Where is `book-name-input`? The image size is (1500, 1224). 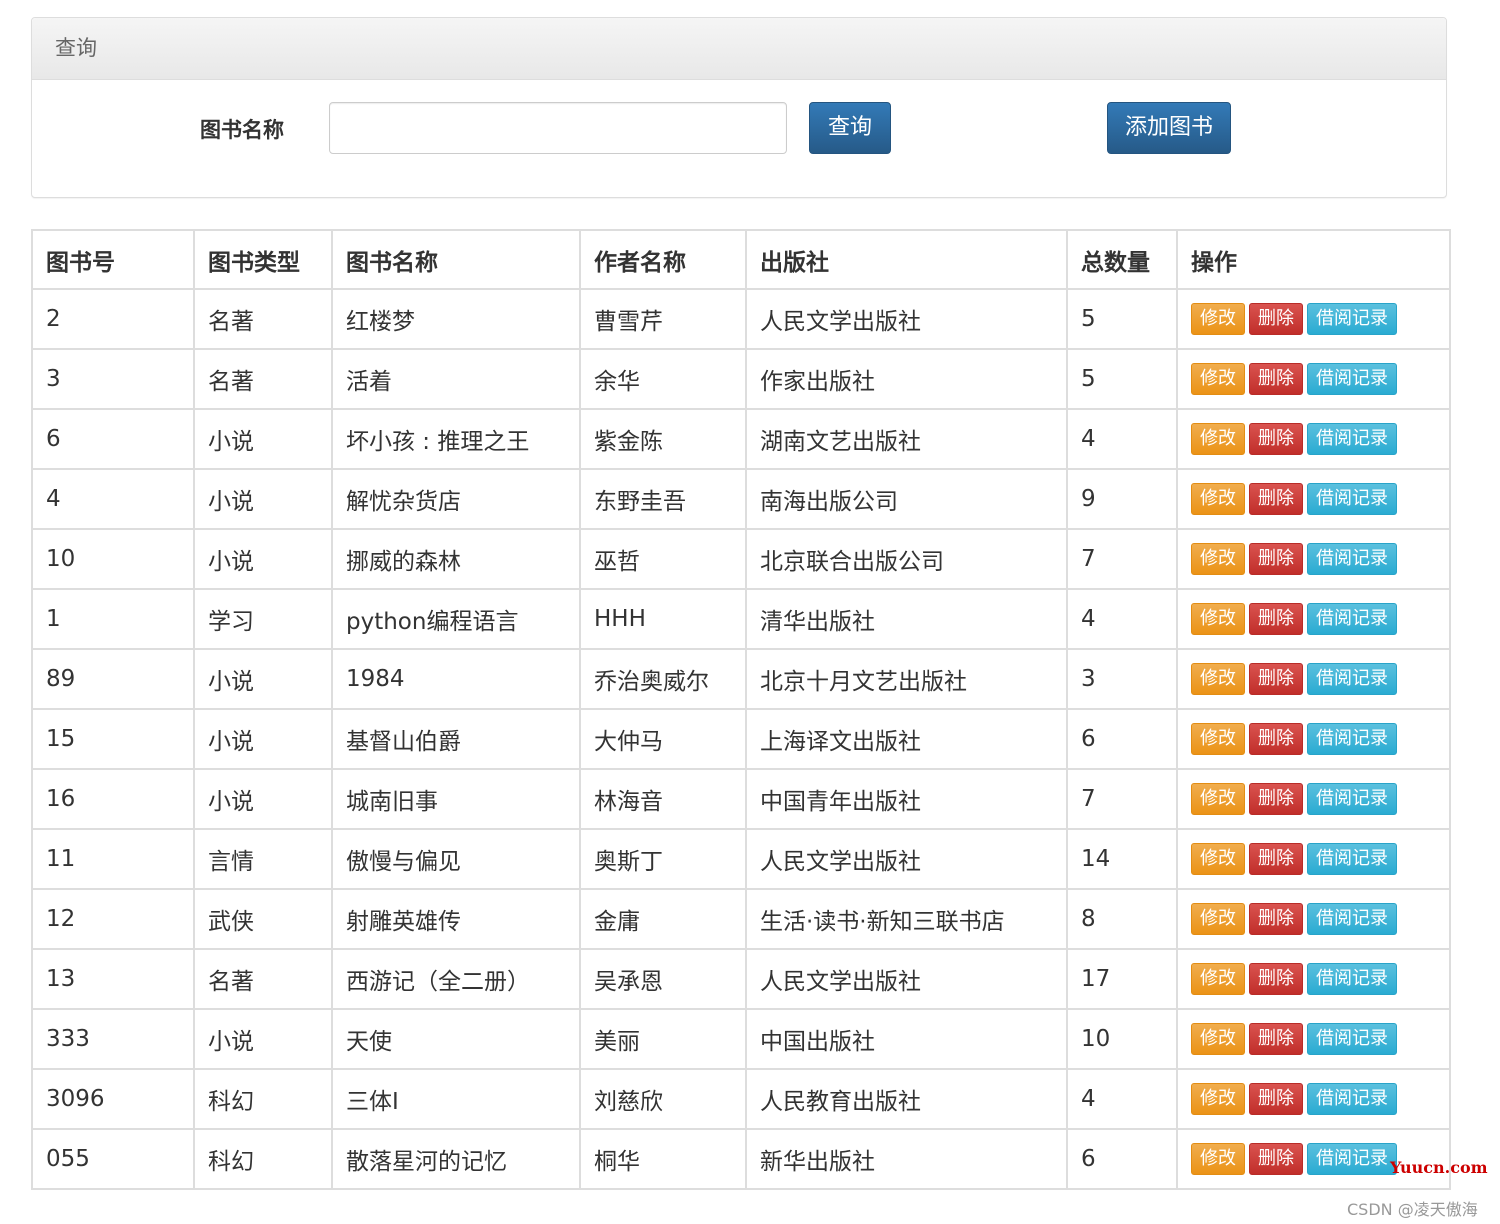
book-name-input is located at coordinates (558, 128).